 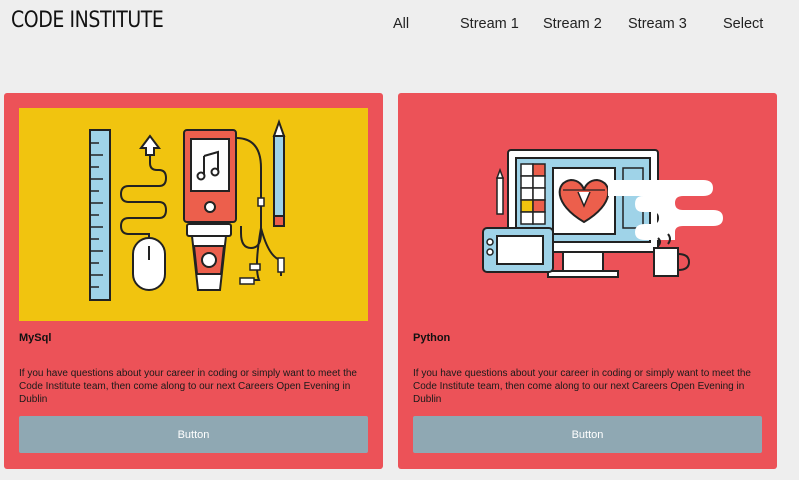 What do you see at coordinates (432, 338) in the screenshot?
I see `card-title: Python` at bounding box center [432, 338].